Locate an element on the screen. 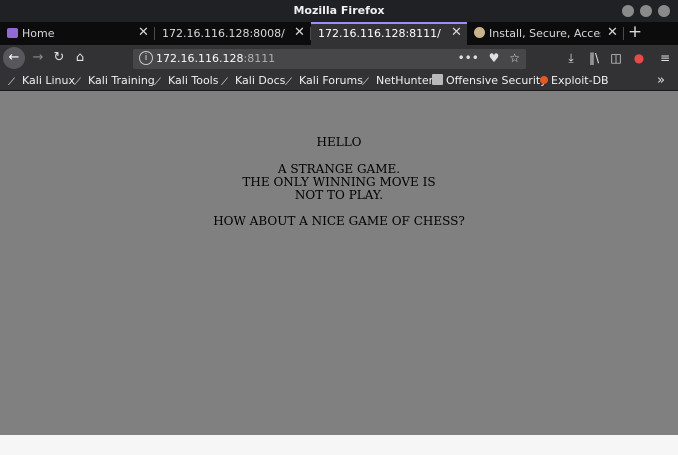  tab-8111: 172.16.116.128:8111/ ✕ is located at coordinates (389, 33).